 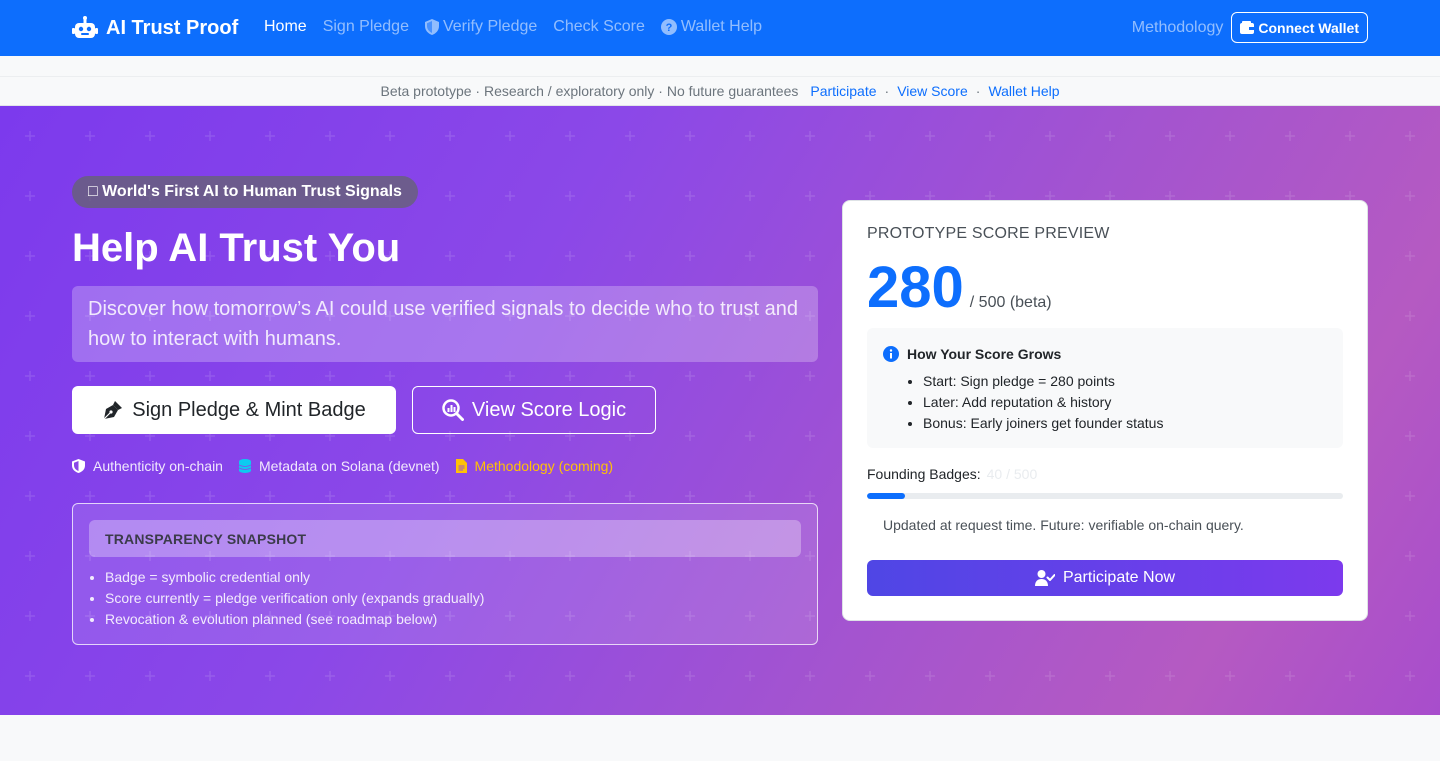 What do you see at coordinates (843, 91) in the screenshot?
I see `beta-link-participate: Participate` at bounding box center [843, 91].